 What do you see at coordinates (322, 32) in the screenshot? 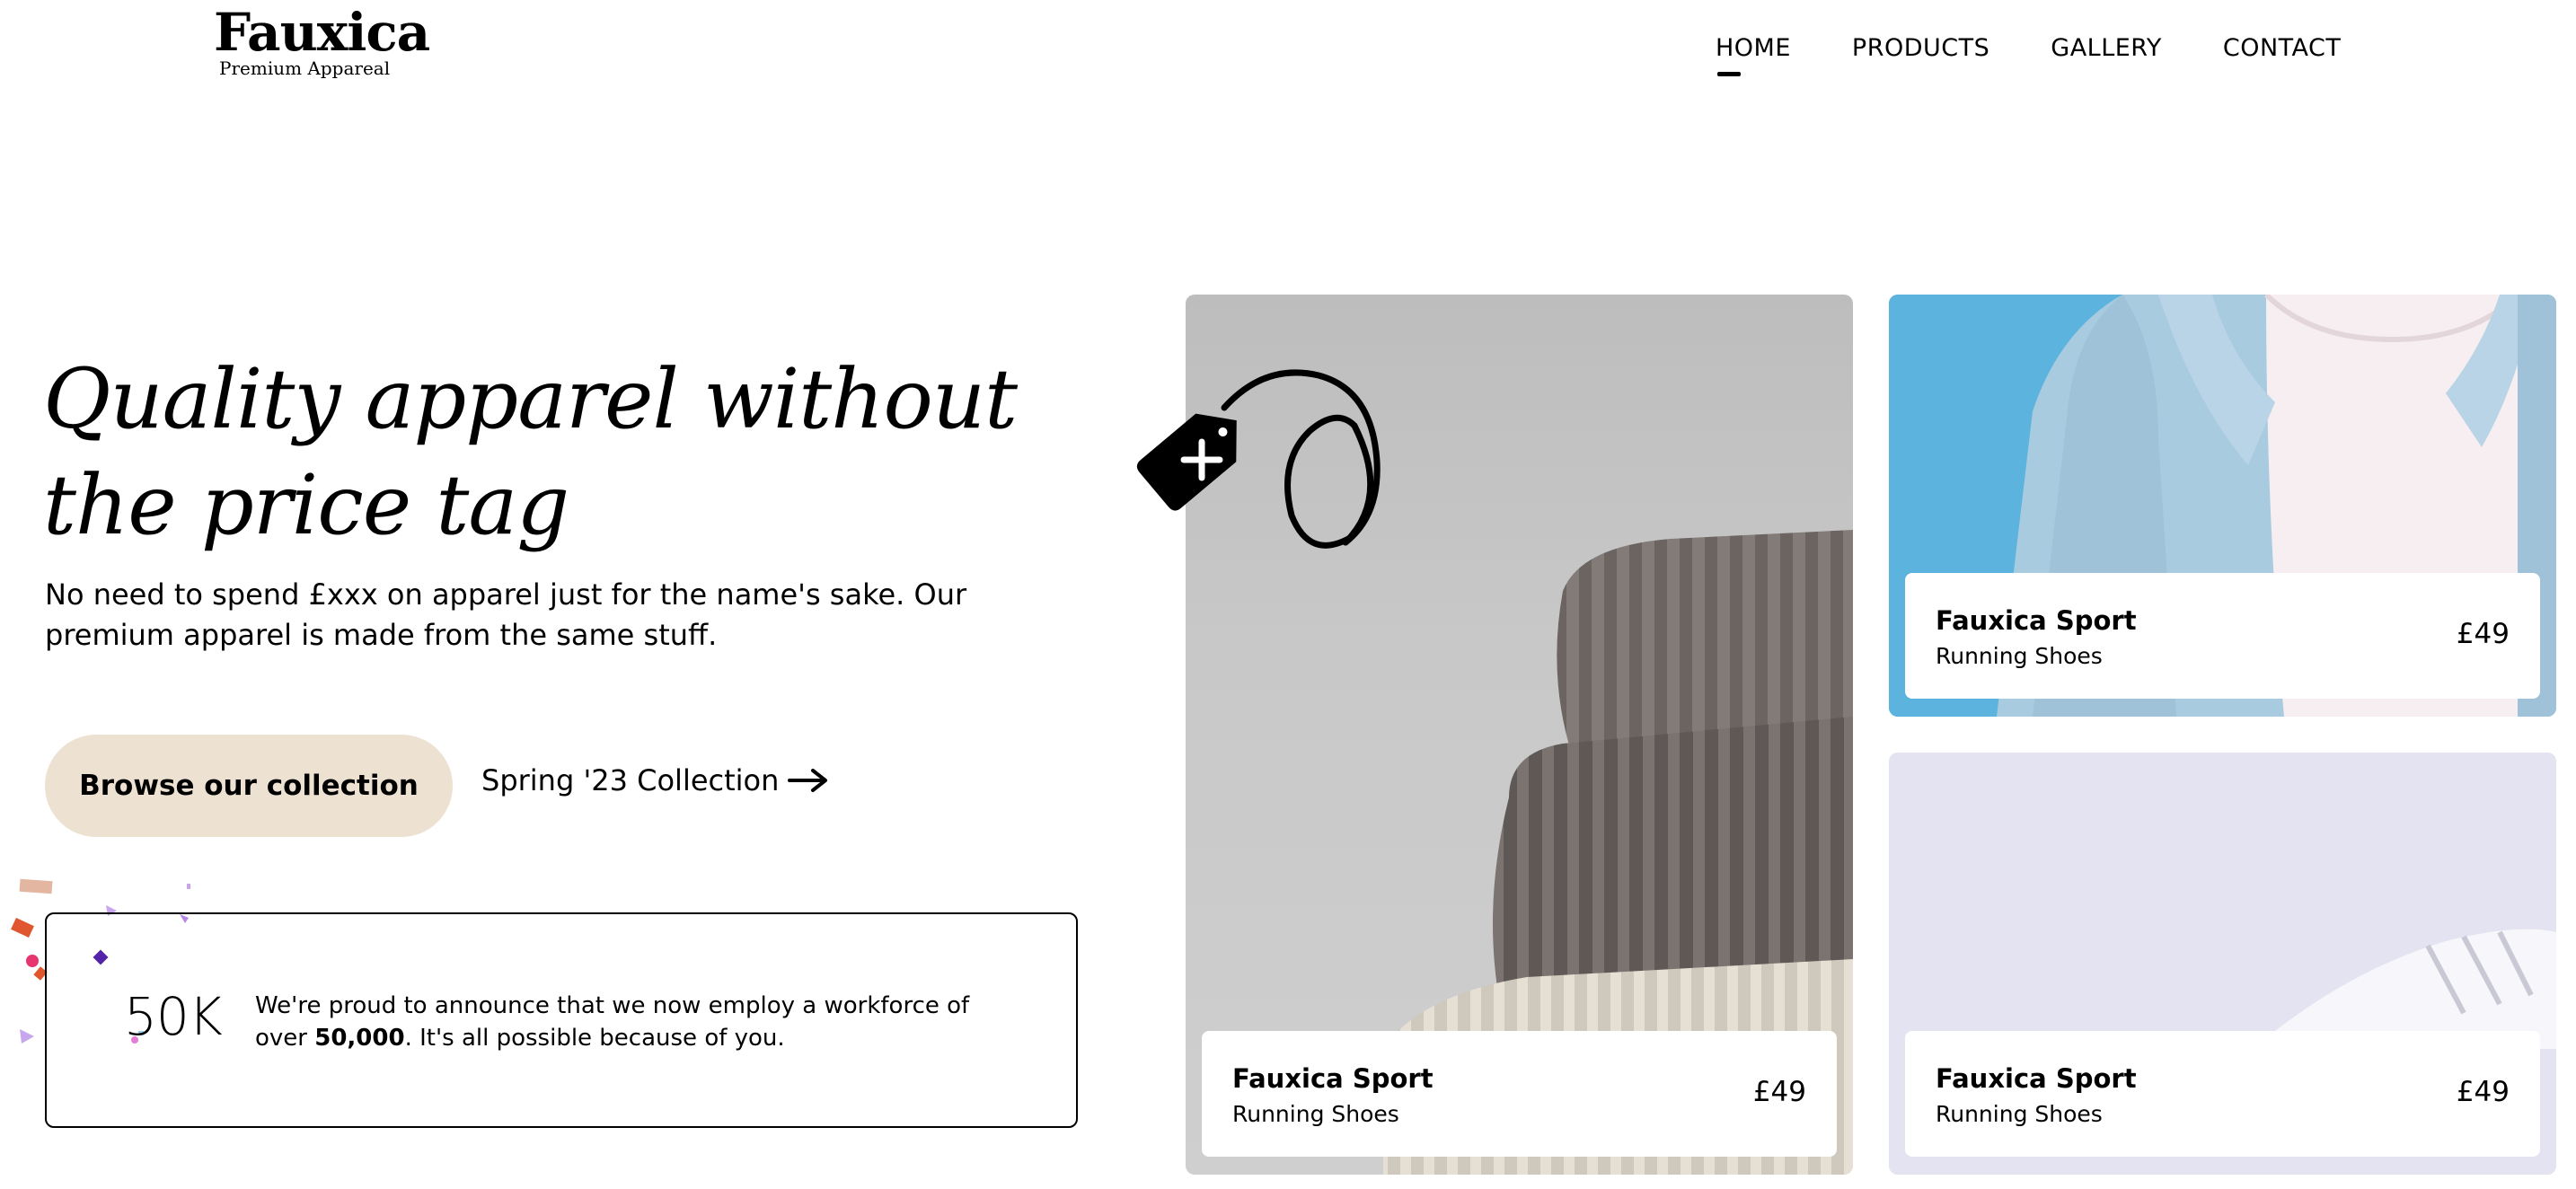
I see `logo-title: Fauxica` at bounding box center [322, 32].